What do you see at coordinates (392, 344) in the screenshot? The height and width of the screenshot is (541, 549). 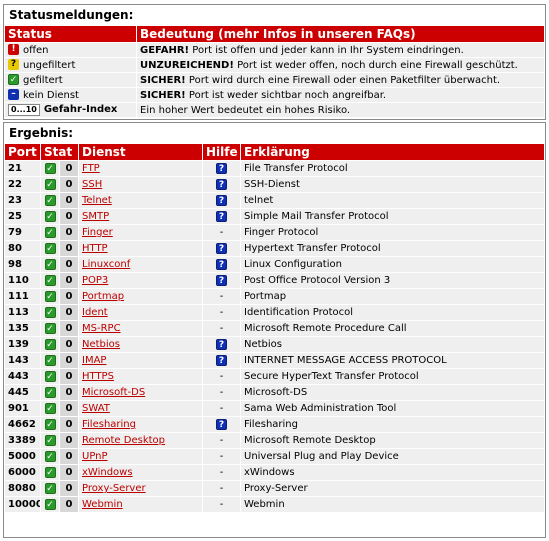 I see `service-description: Netbios` at bounding box center [392, 344].